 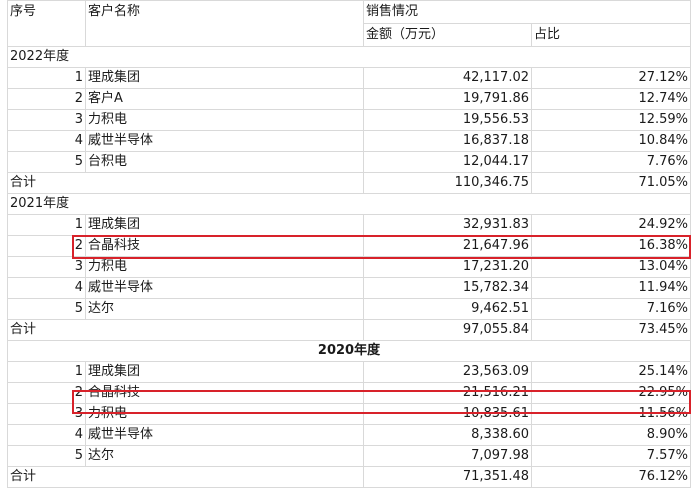 I want to click on table-row: 1 理成集团 23,563.09 25.14%, so click(x=349, y=372).